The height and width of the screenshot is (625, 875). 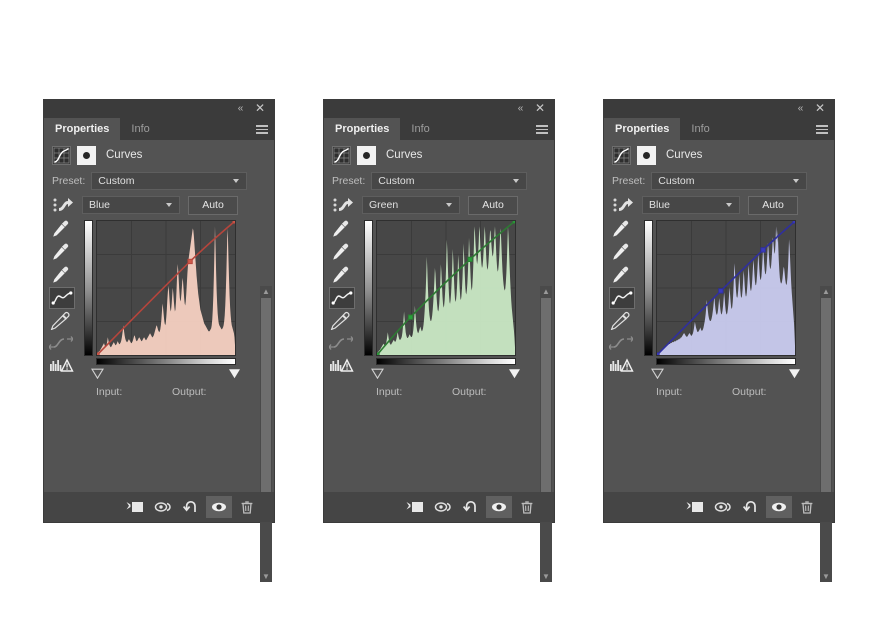 What do you see at coordinates (411, 205) in the screenshot?
I see `channel-select: Green` at bounding box center [411, 205].